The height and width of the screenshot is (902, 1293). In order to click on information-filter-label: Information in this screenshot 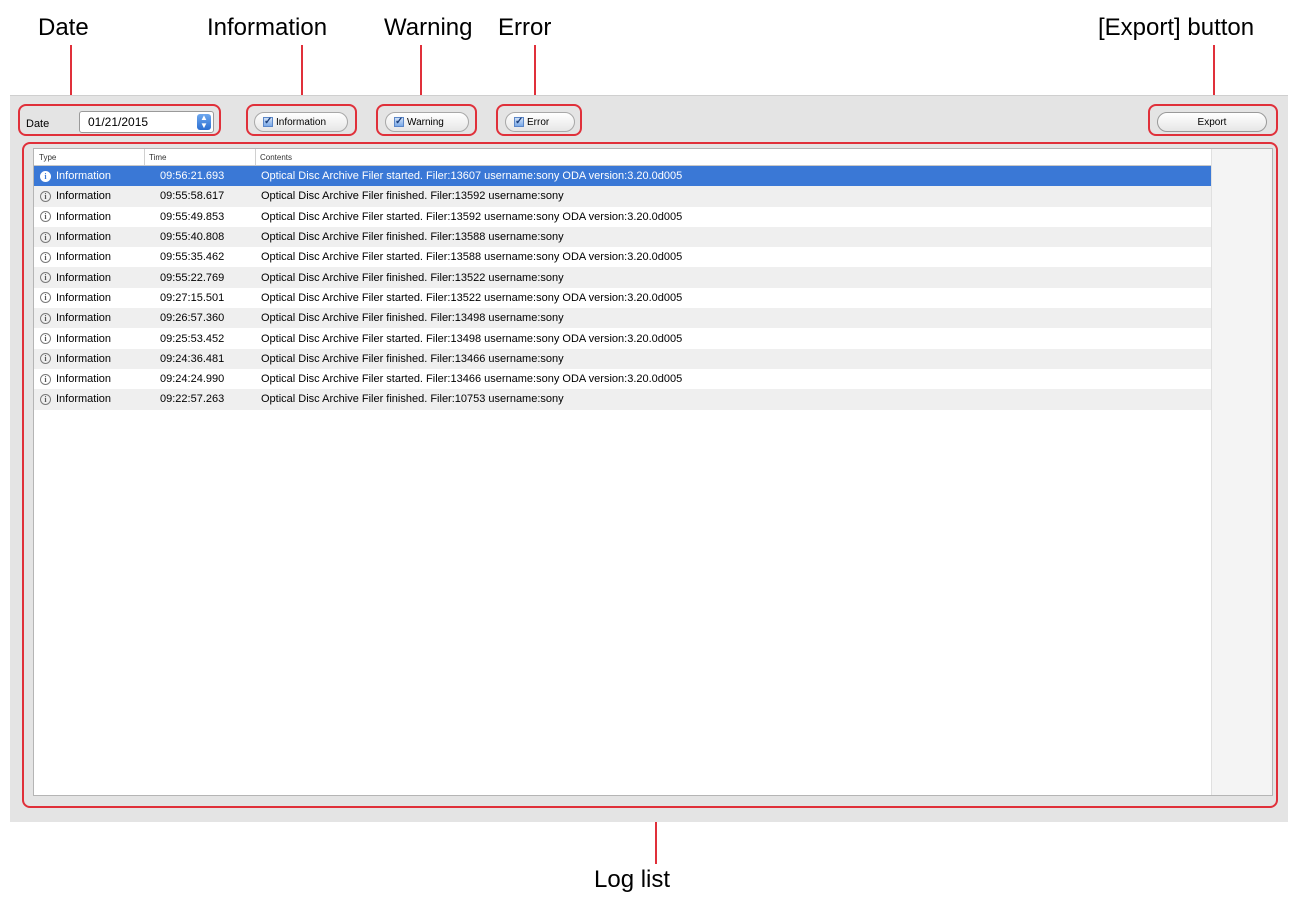, I will do `click(301, 122)`.